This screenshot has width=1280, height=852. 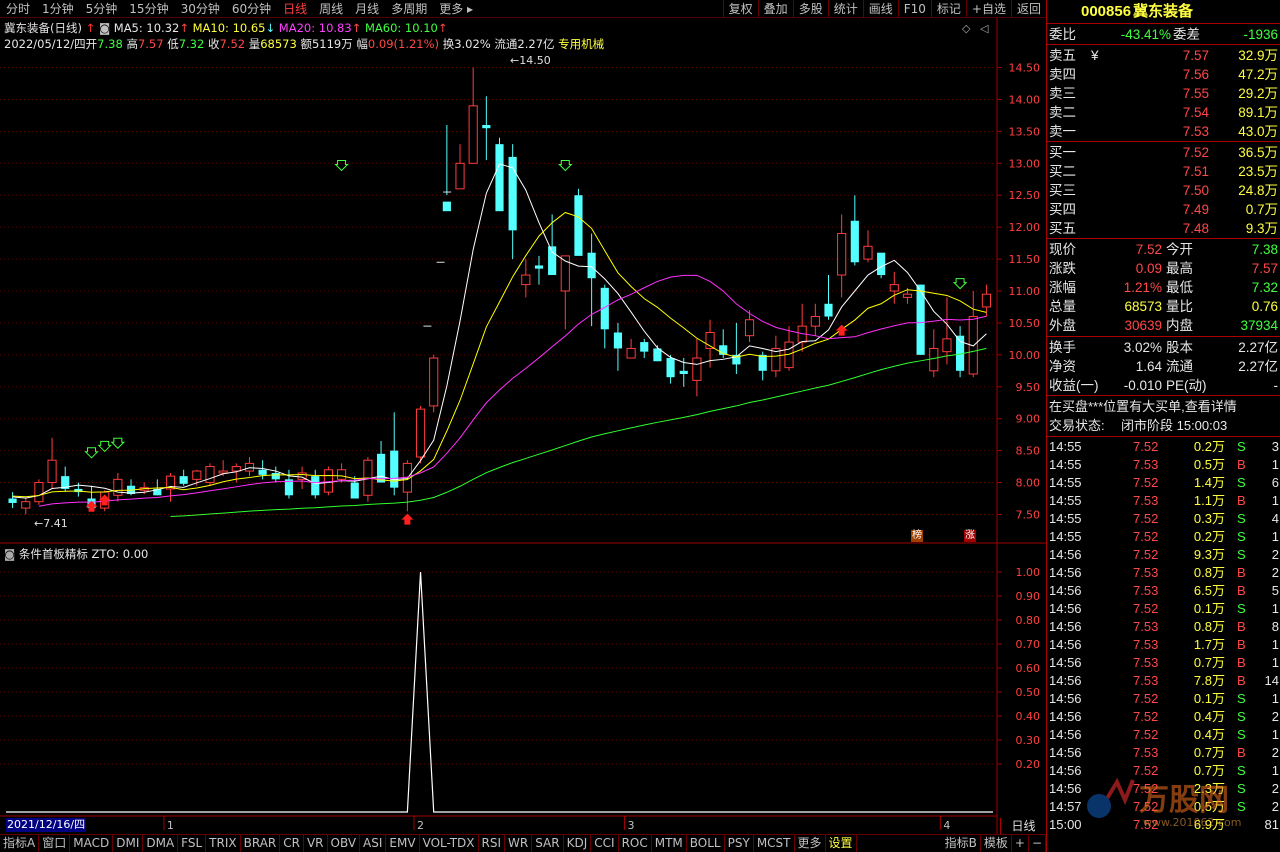 What do you see at coordinates (1142, 287) in the screenshot?
I see `stat-value: 1.21%` at bounding box center [1142, 287].